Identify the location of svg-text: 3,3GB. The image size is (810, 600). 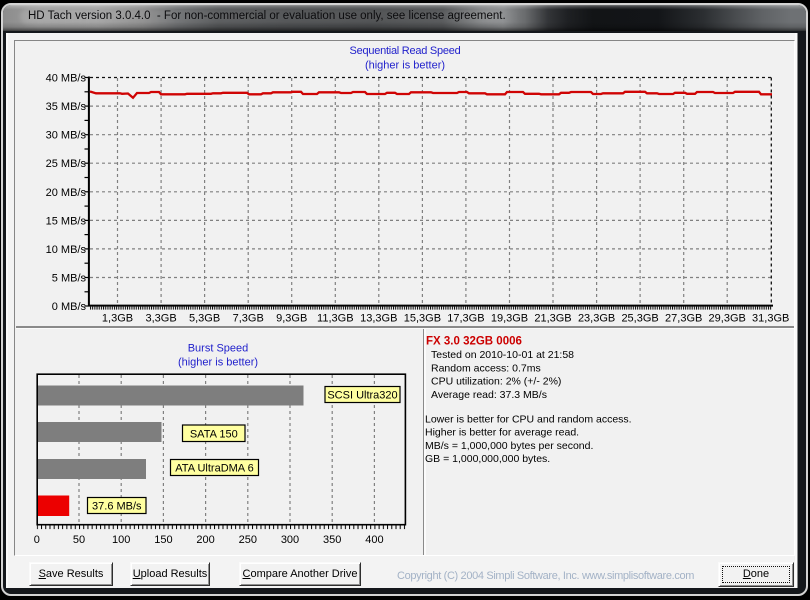
(161, 319).